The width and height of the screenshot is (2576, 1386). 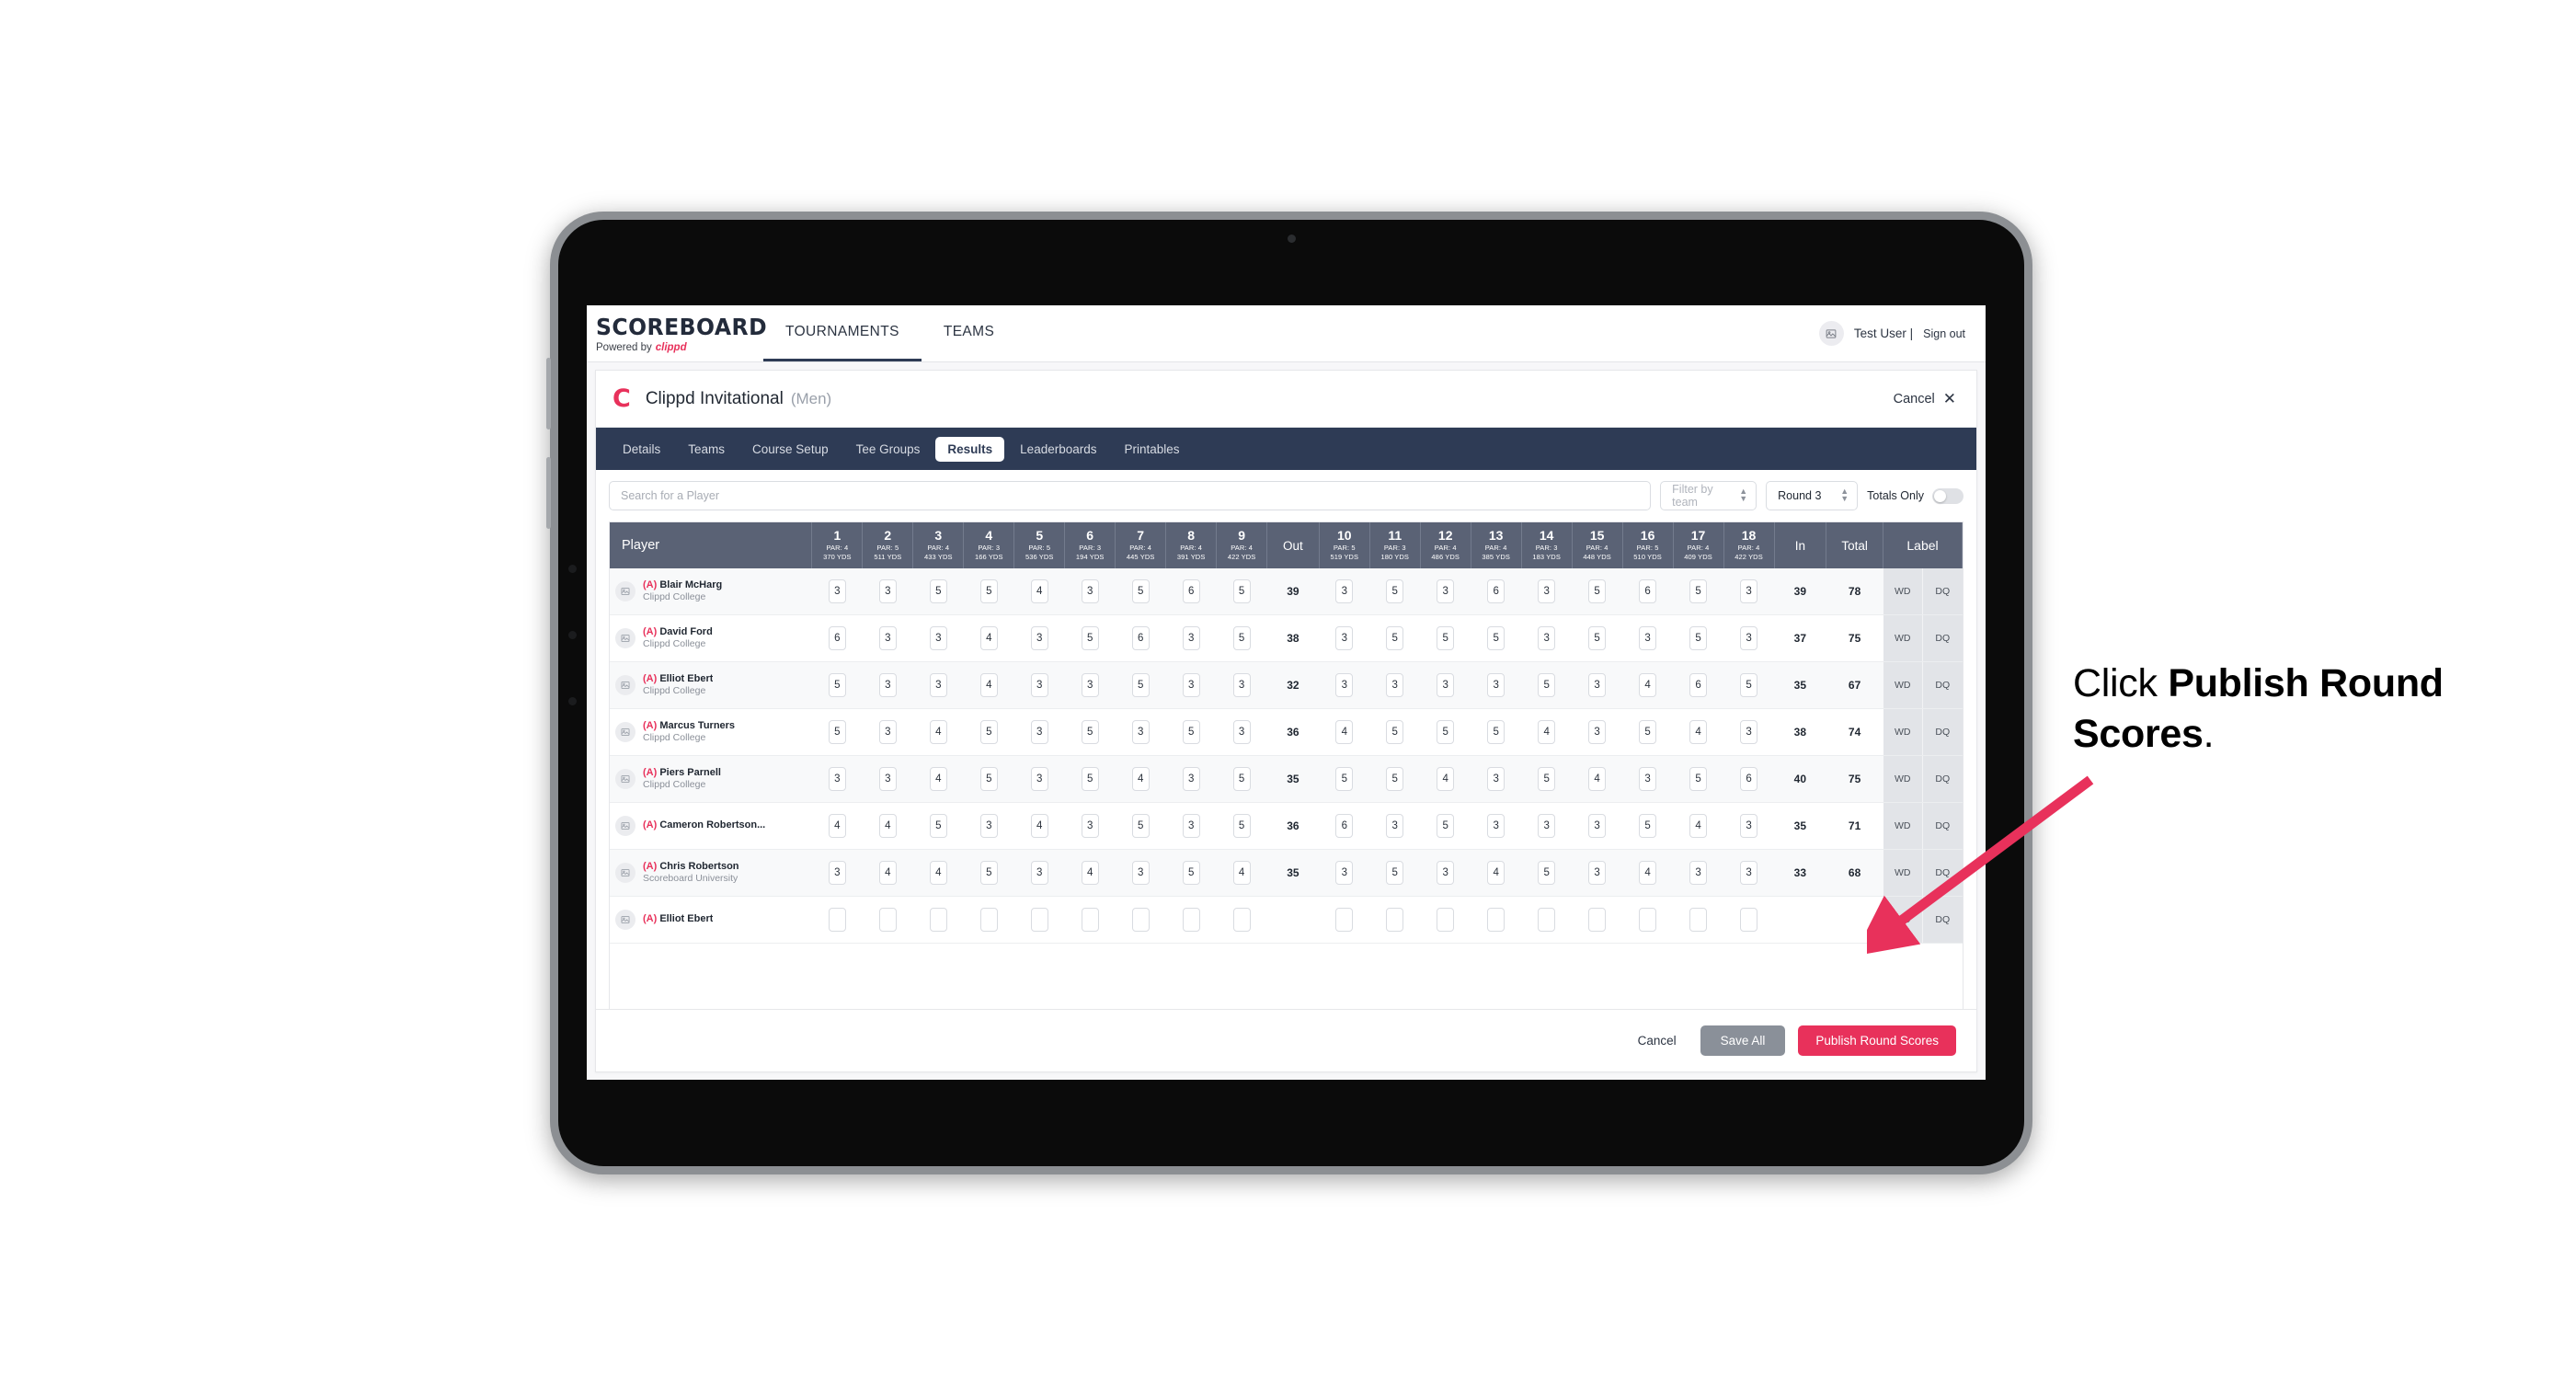 What do you see at coordinates (1446, 685) in the screenshot?
I see `score-cell-hole-12: 3` at bounding box center [1446, 685].